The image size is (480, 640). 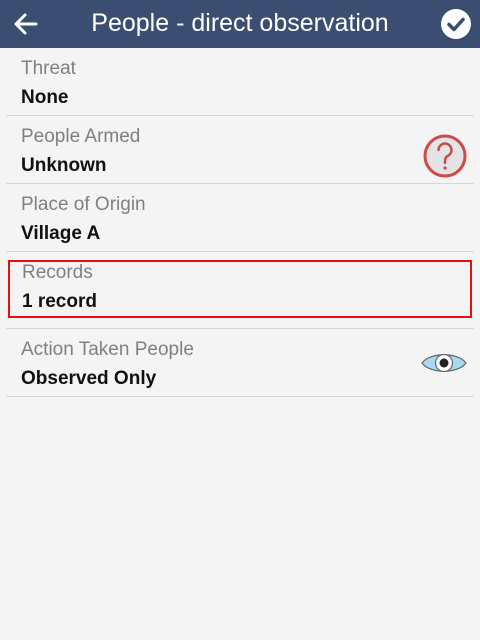 I want to click on field-label: Place of Origin, so click(x=83, y=204).